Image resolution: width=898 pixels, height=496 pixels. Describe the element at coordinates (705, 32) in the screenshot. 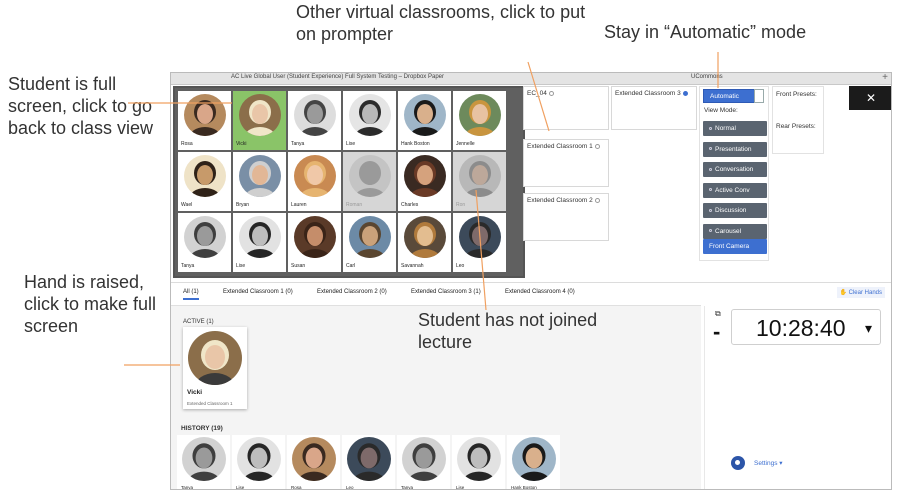

I see `annotation-automatic-mode: Stay in “Automatic” mode` at that location.